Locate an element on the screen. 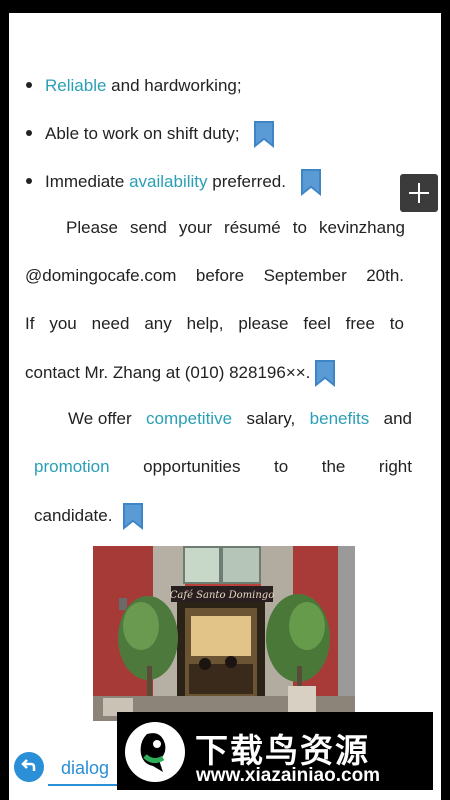  vocab-word-promotion: promotion is located at coordinates (72, 467).